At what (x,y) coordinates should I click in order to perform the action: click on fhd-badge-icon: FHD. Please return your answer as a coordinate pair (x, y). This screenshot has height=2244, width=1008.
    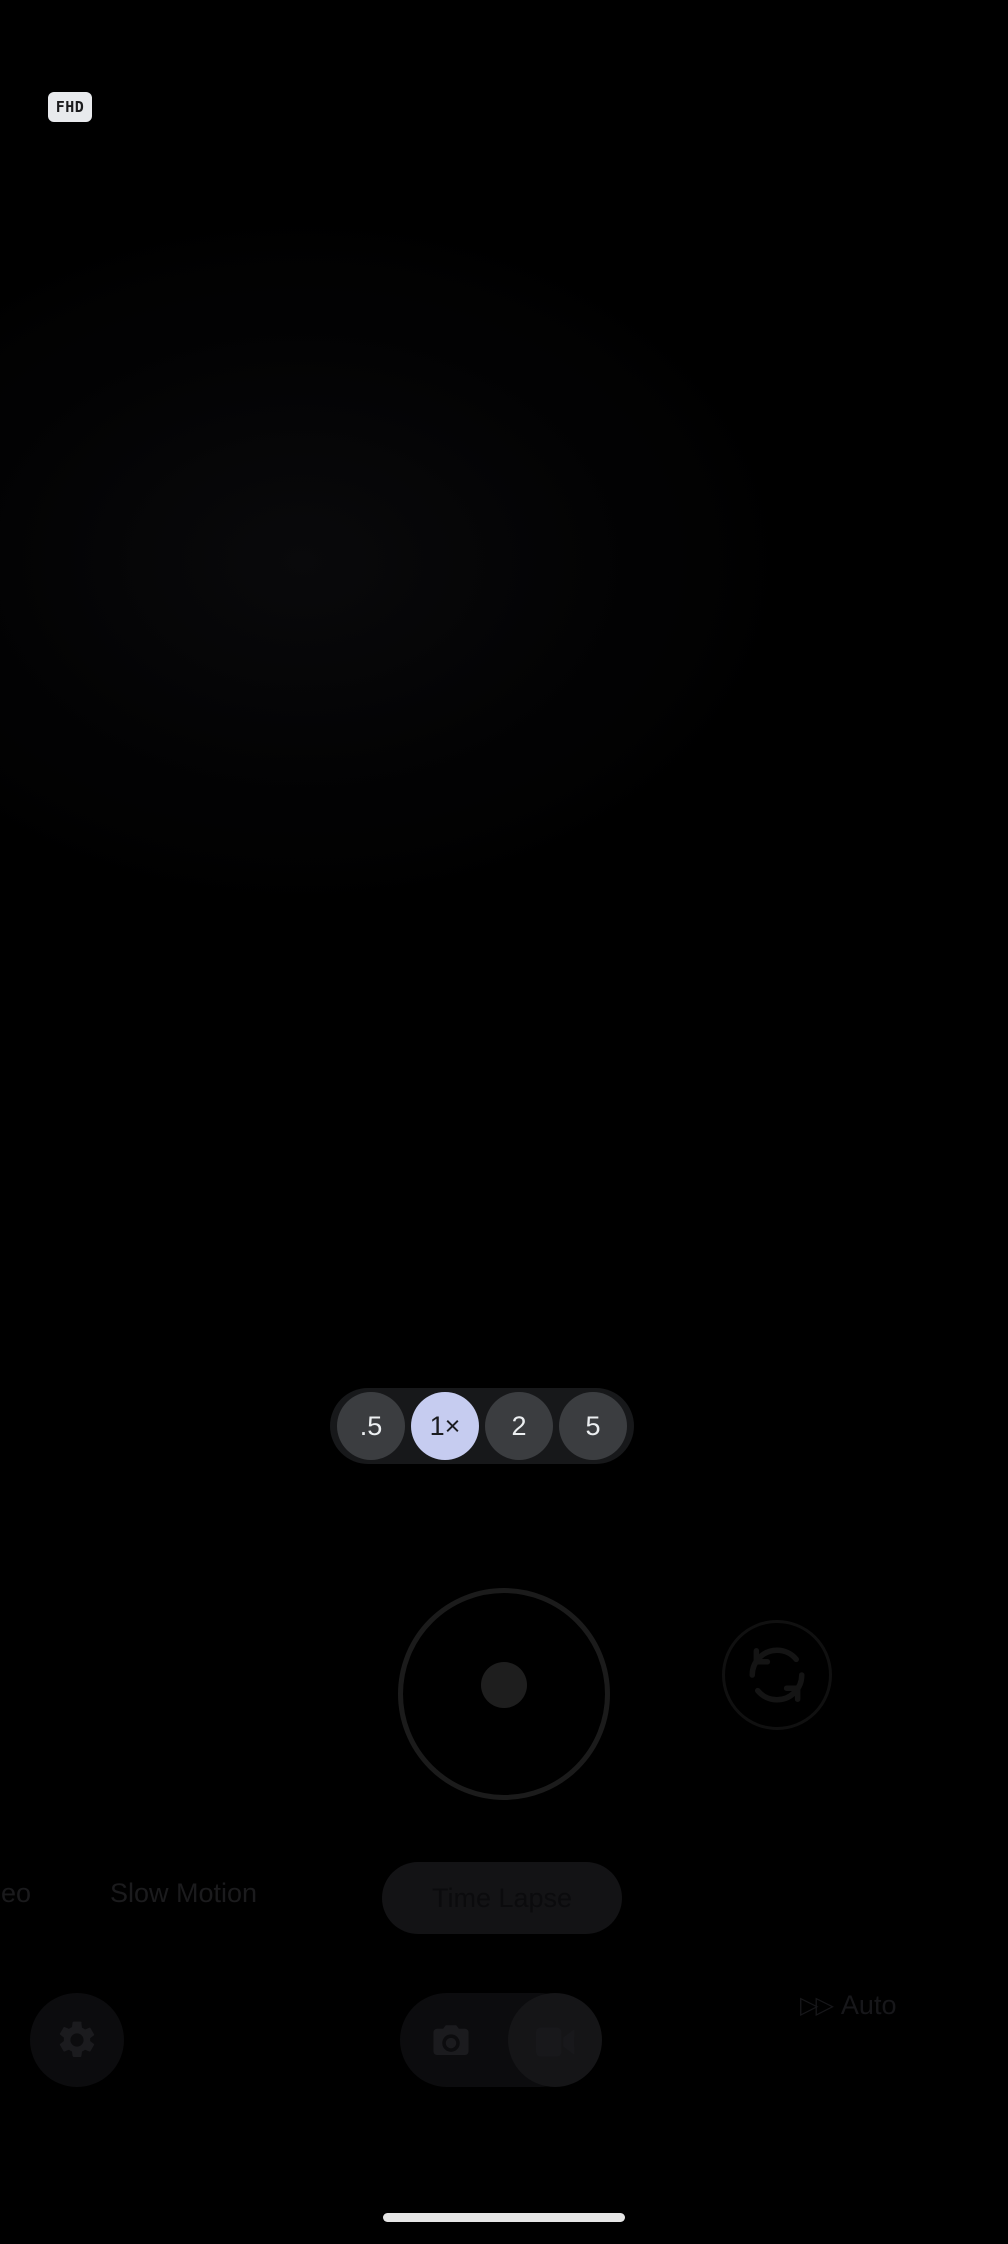
    Looking at the image, I should click on (70, 107).